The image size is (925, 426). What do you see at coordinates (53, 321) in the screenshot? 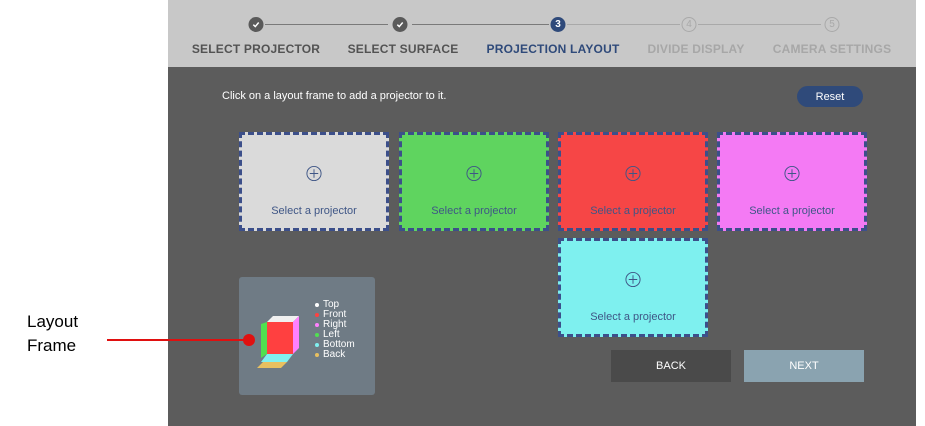
I see `annotation-line1: Layout` at bounding box center [53, 321].